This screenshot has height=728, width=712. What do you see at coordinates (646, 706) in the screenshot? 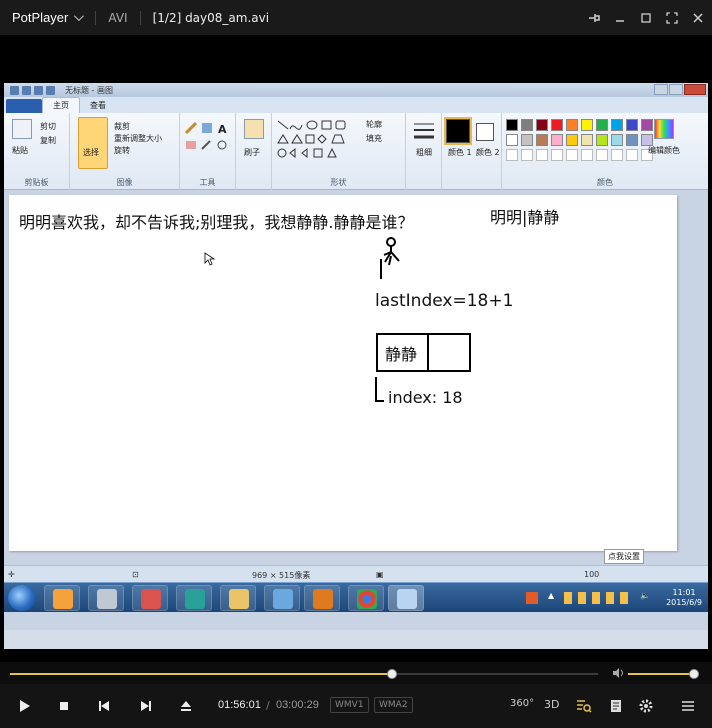
I see `gear-icon` at bounding box center [646, 706].